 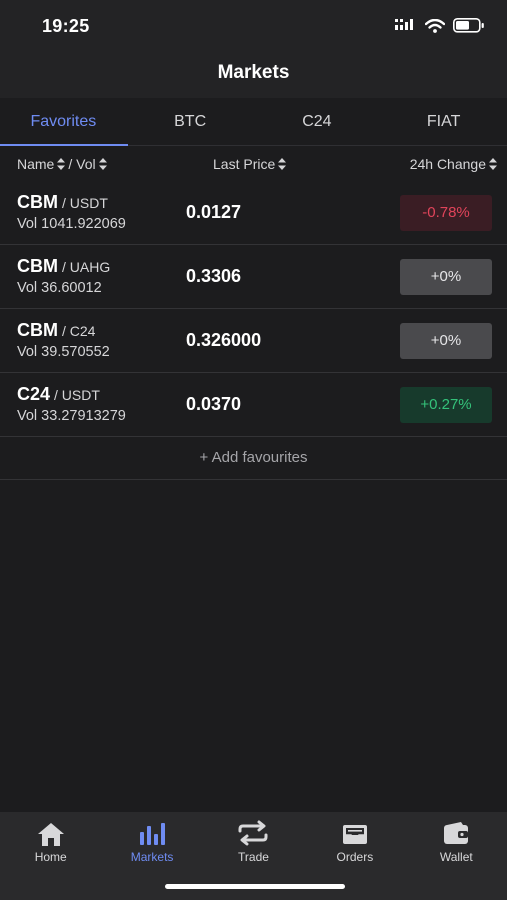 I want to click on column-change-label: 24h Change, so click(x=447, y=164).